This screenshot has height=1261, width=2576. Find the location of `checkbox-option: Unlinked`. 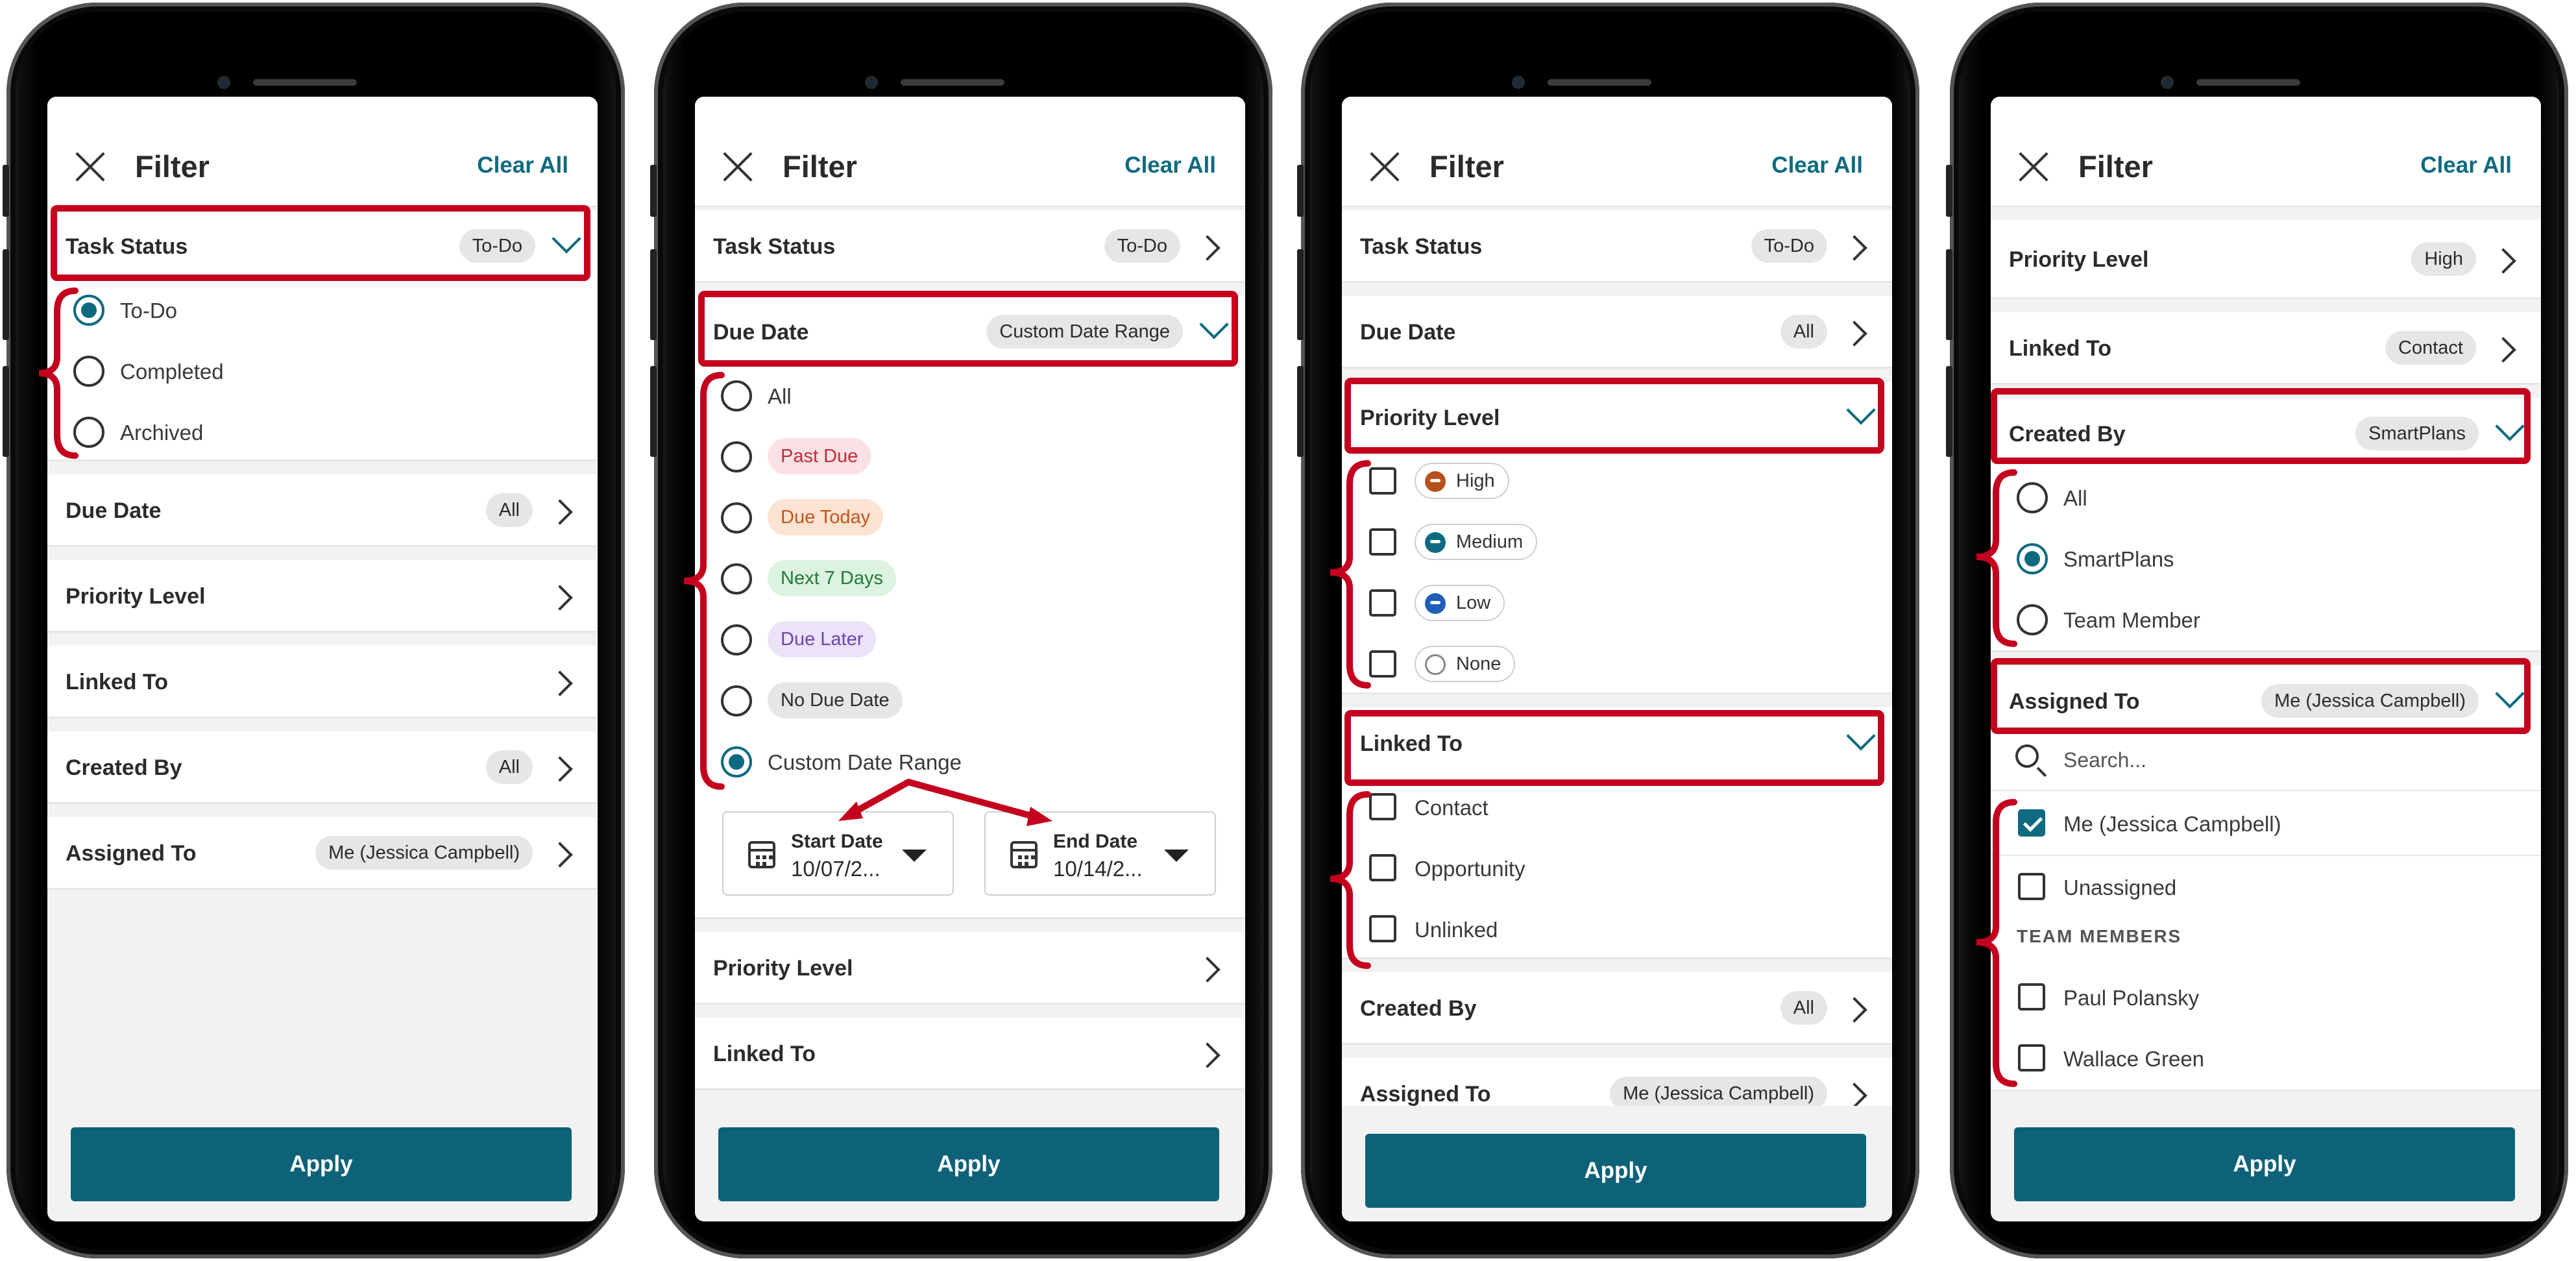

checkbox-option: Unlinked is located at coordinates (1617, 928).